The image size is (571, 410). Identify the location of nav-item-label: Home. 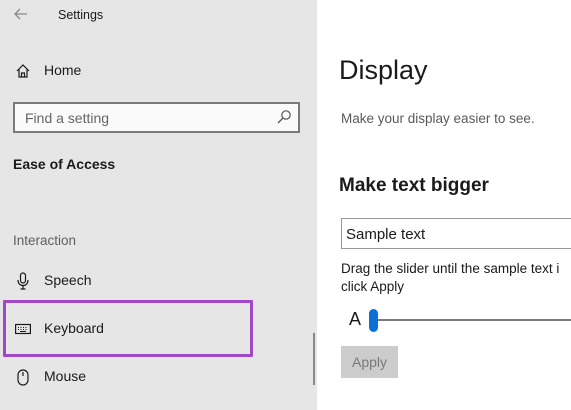
(63, 70).